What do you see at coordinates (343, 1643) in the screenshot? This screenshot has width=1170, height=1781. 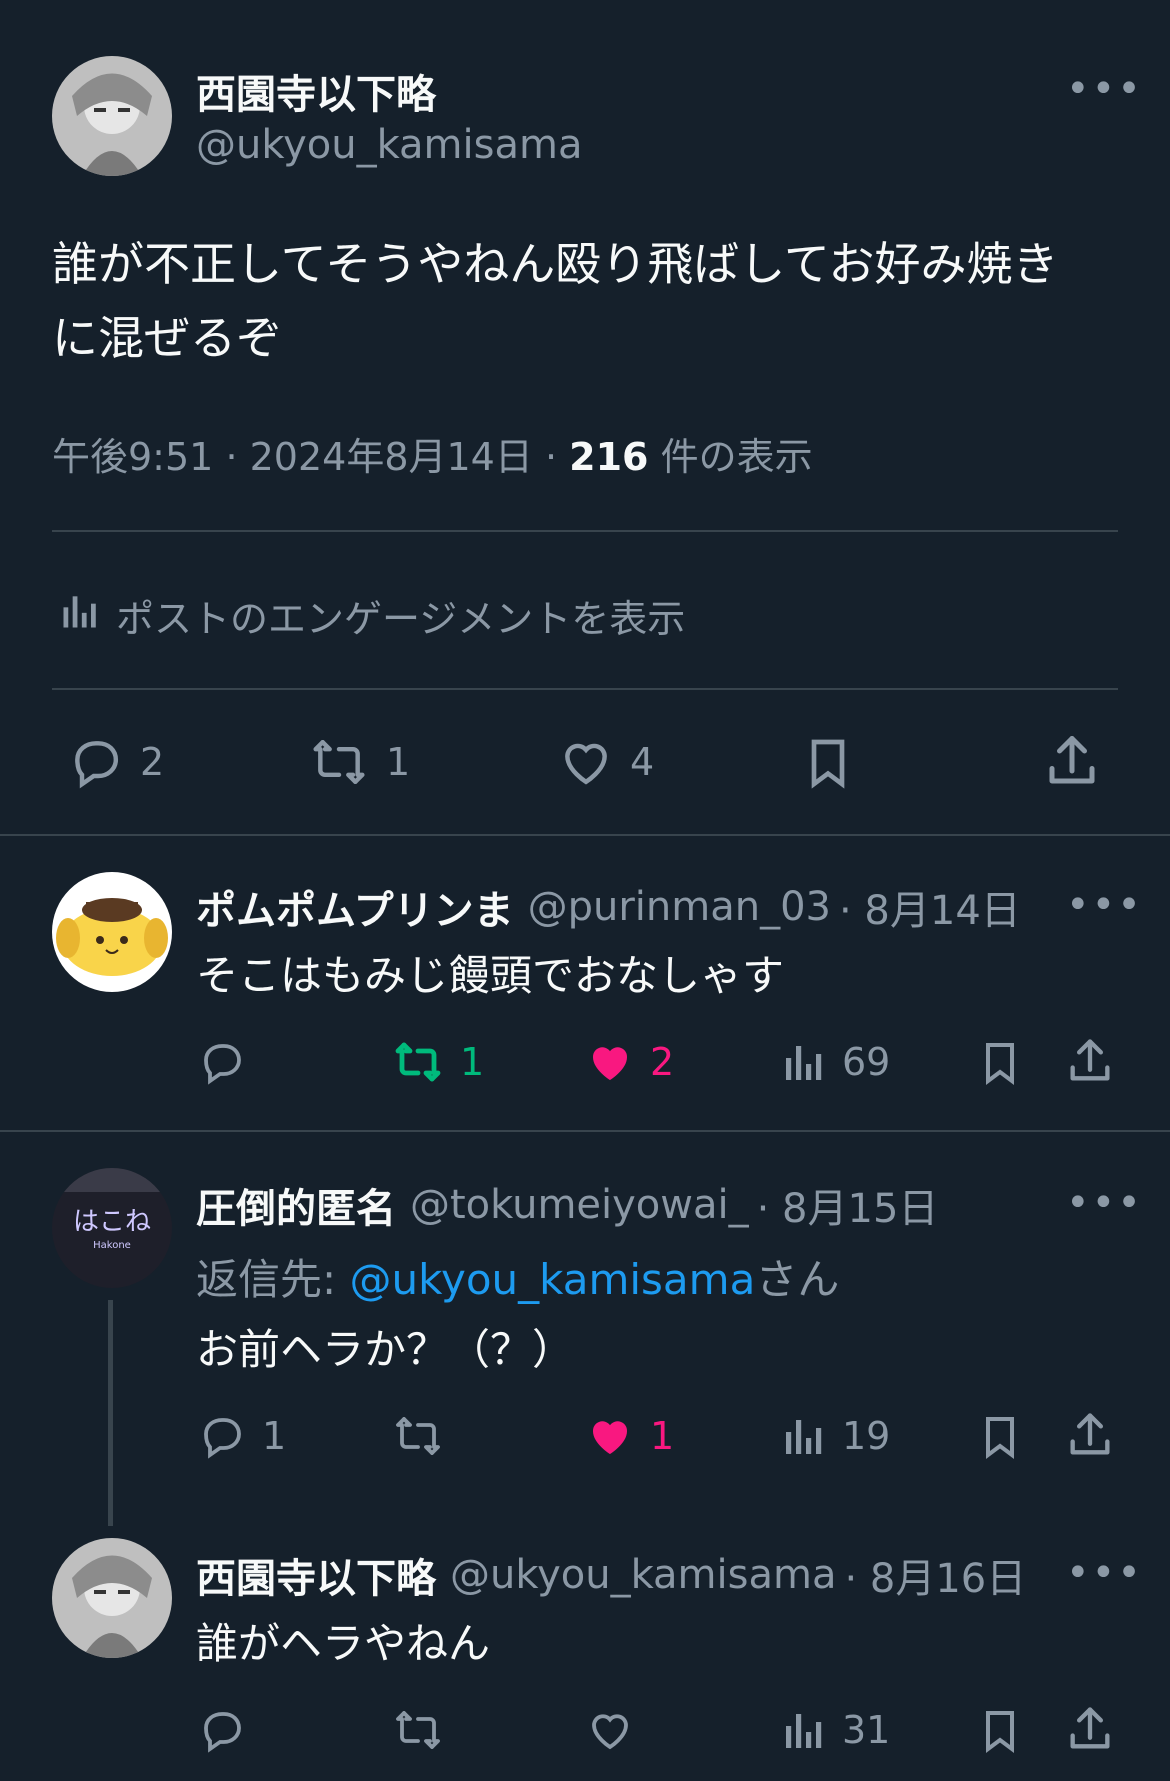 I see `reply-text: 誰がヘラやねん` at bounding box center [343, 1643].